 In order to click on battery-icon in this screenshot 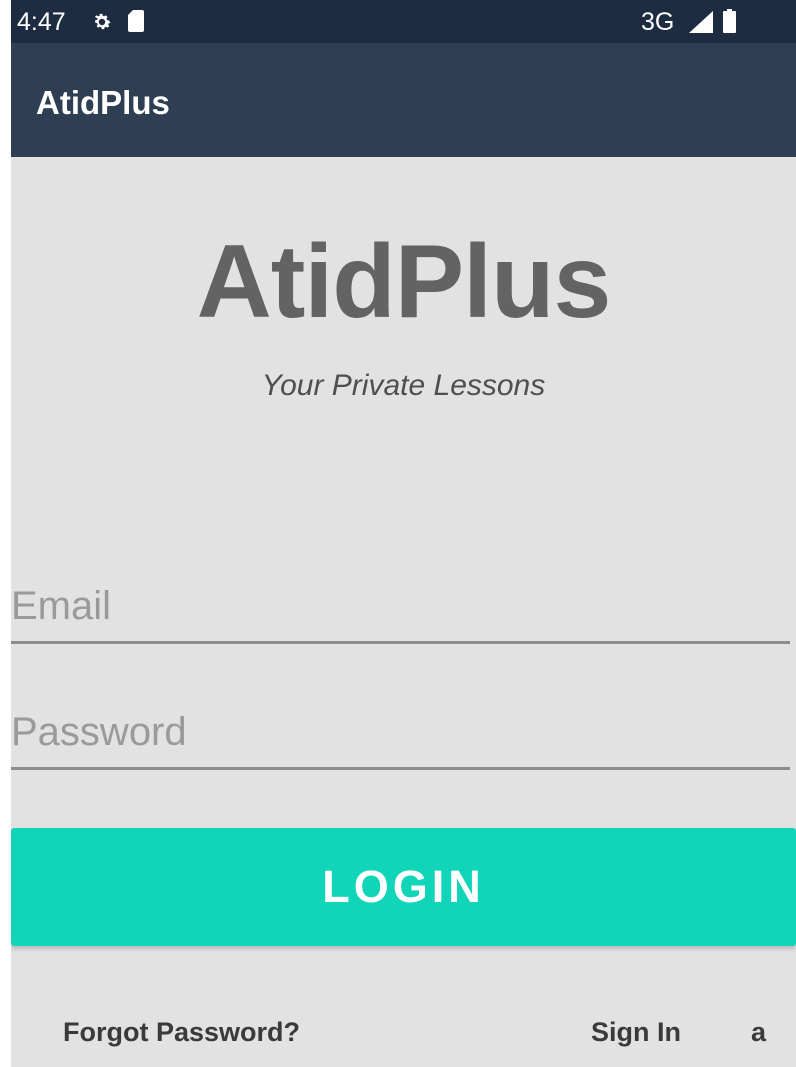, I will do `click(729, 21)`.